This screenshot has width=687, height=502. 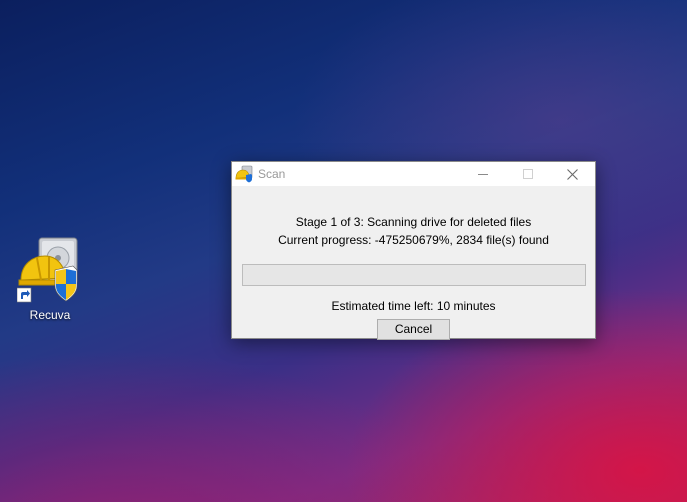 What do you see at coordinates (413, 329) in the screenshot?
I see `cancel-button: Cancel` at bounding box center [413, 329].